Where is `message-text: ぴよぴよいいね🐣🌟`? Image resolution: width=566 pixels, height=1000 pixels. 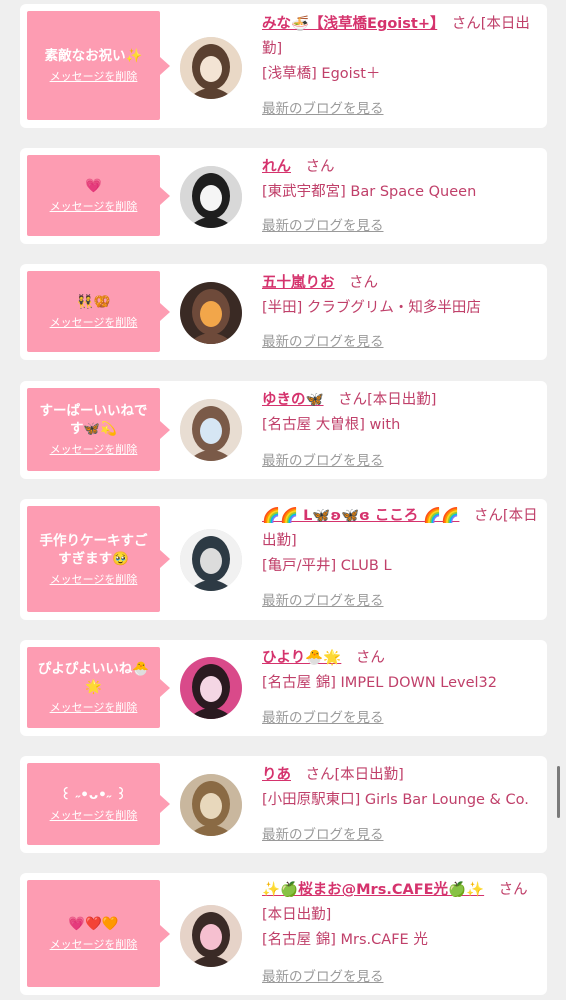 message-text: ぴよぴよいいね🐣🌟 is located at coordinates (93, 678).